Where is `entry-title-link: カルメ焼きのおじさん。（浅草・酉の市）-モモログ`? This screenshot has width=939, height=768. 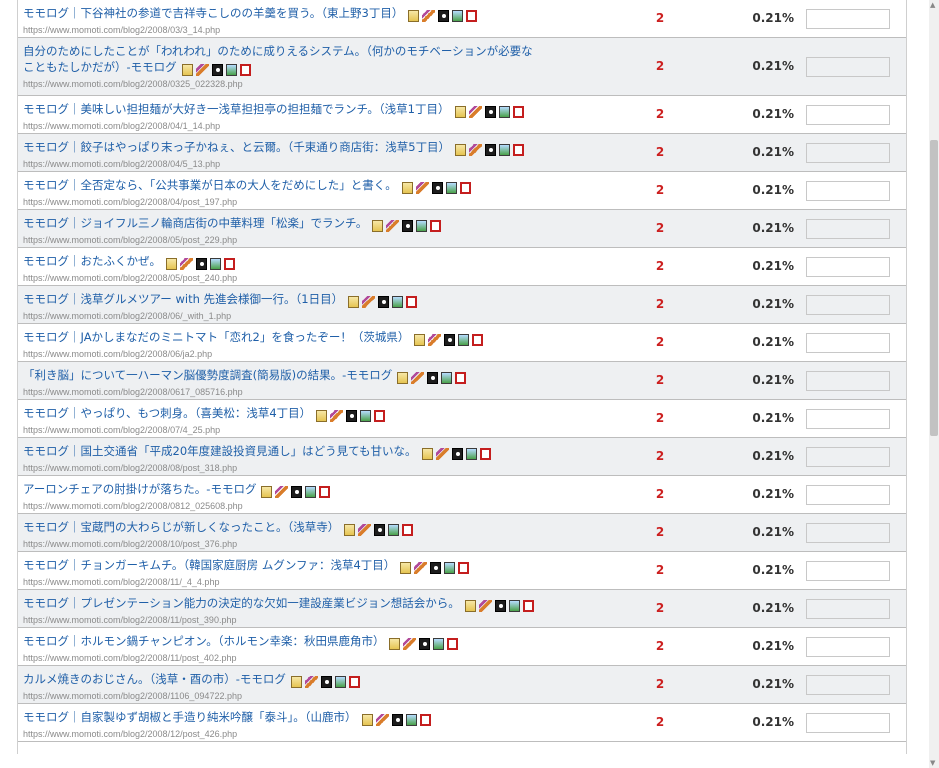 entry-title-link: カルメ焼きのおじさん。（浅草・酉の市）-モモログ is located at coordinates (154, 679).